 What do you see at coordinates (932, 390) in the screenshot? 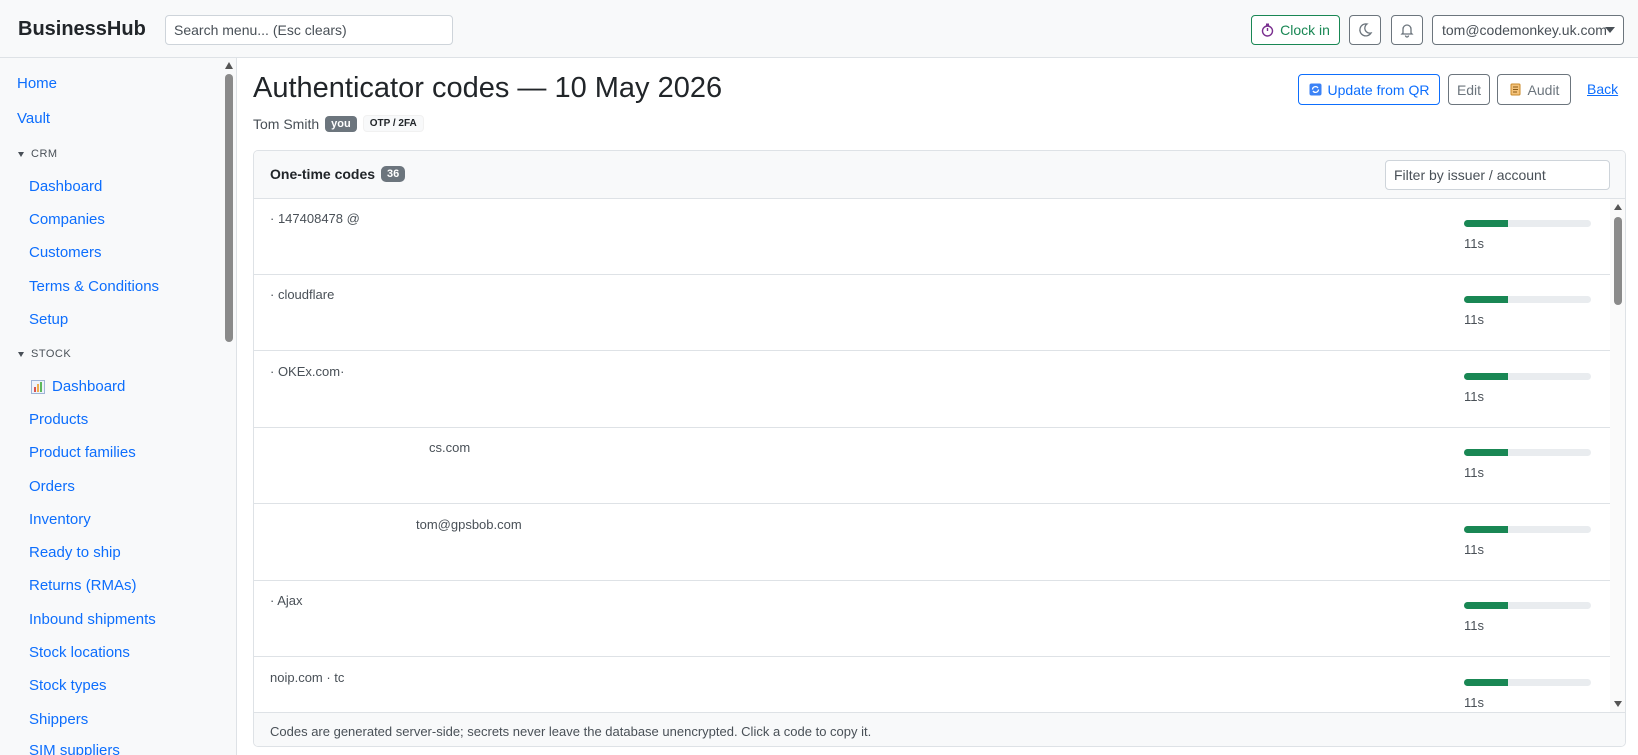
I see `code-row: · OKEx.com· 11s` at bounding box center [932, 390].